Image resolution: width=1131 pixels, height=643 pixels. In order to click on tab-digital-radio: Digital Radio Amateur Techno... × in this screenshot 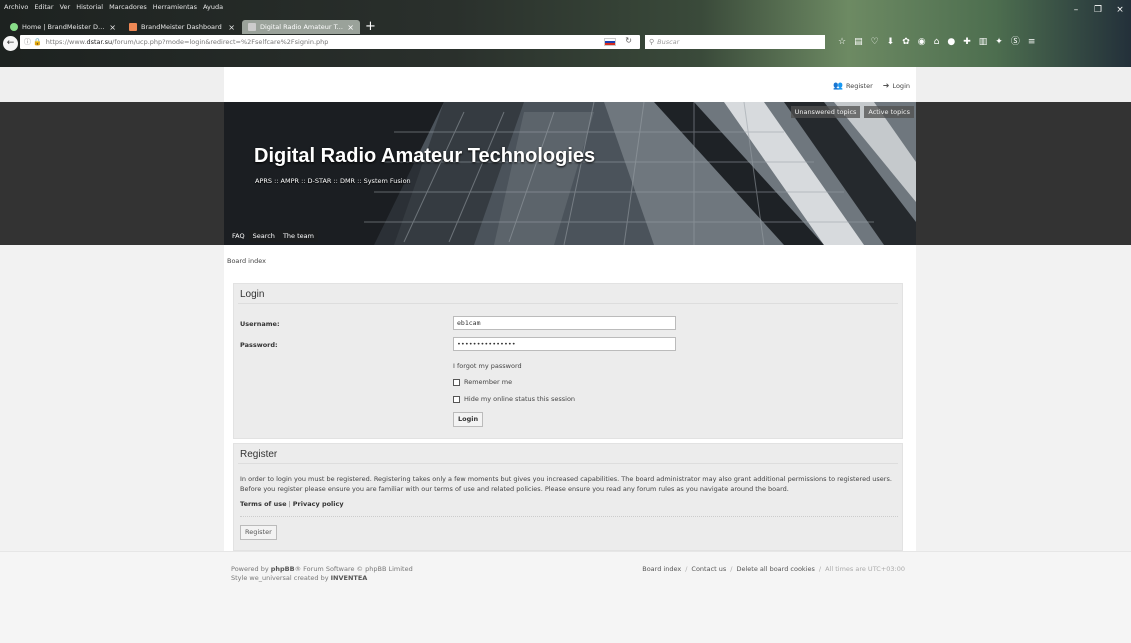, I will do `click(301, 27)`.